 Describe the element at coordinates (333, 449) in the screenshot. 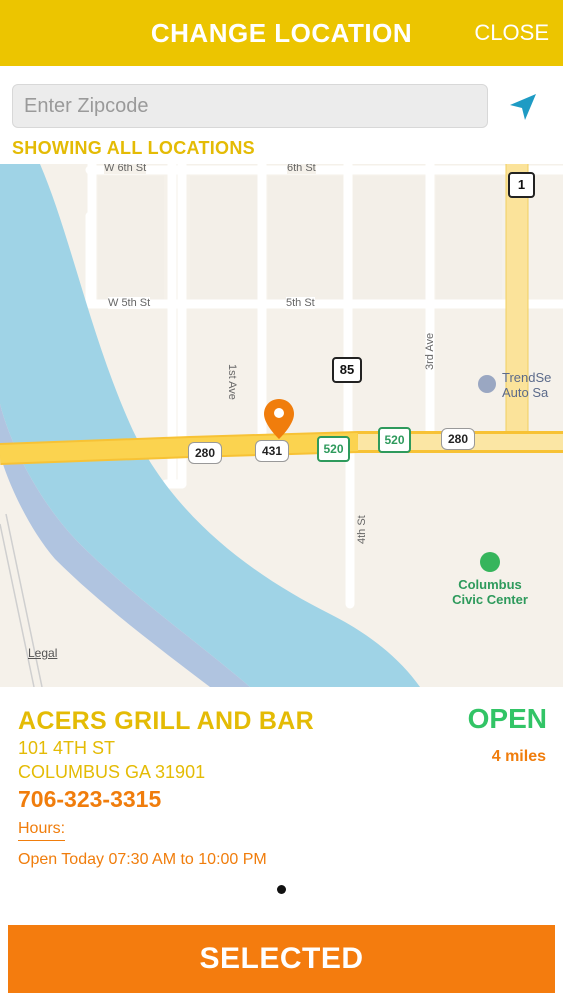

I see `route-shield-520-a: 520` at that location.